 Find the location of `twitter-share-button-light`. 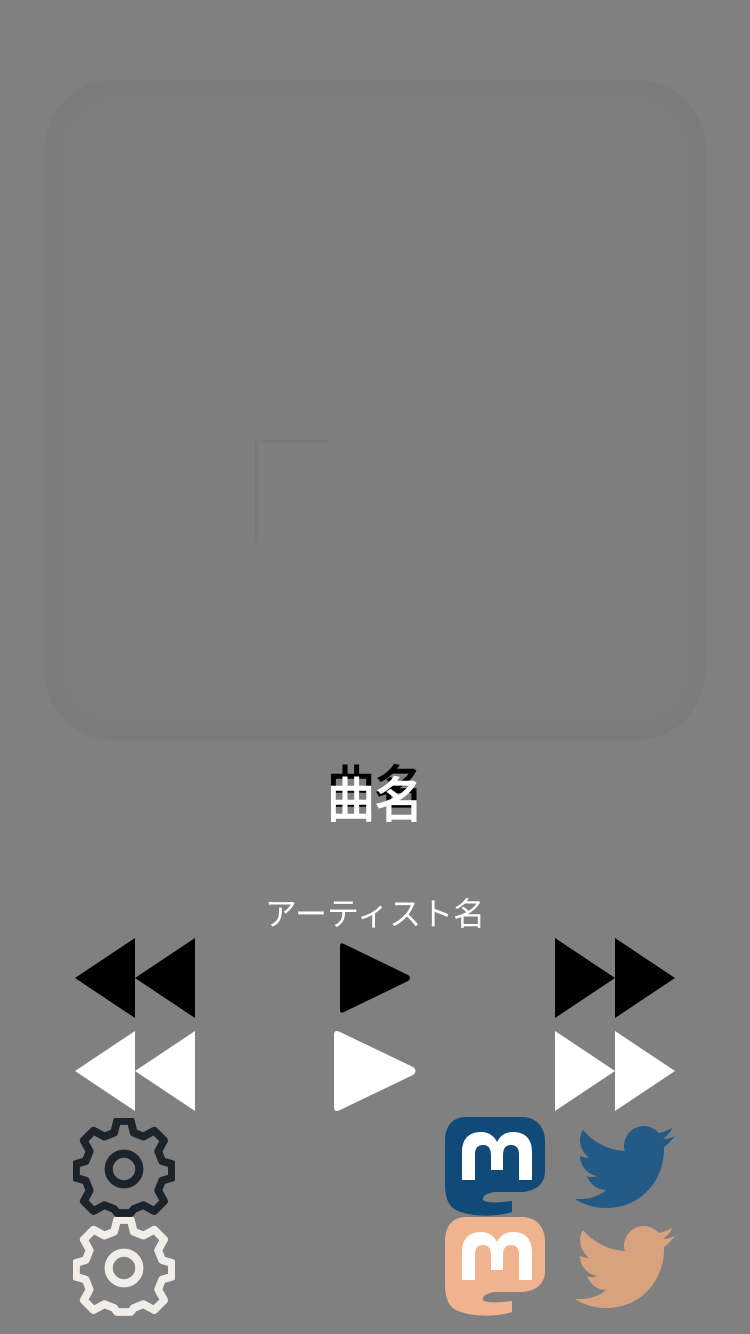

twitter-share-button-light is located at coordinates (625, 1269).